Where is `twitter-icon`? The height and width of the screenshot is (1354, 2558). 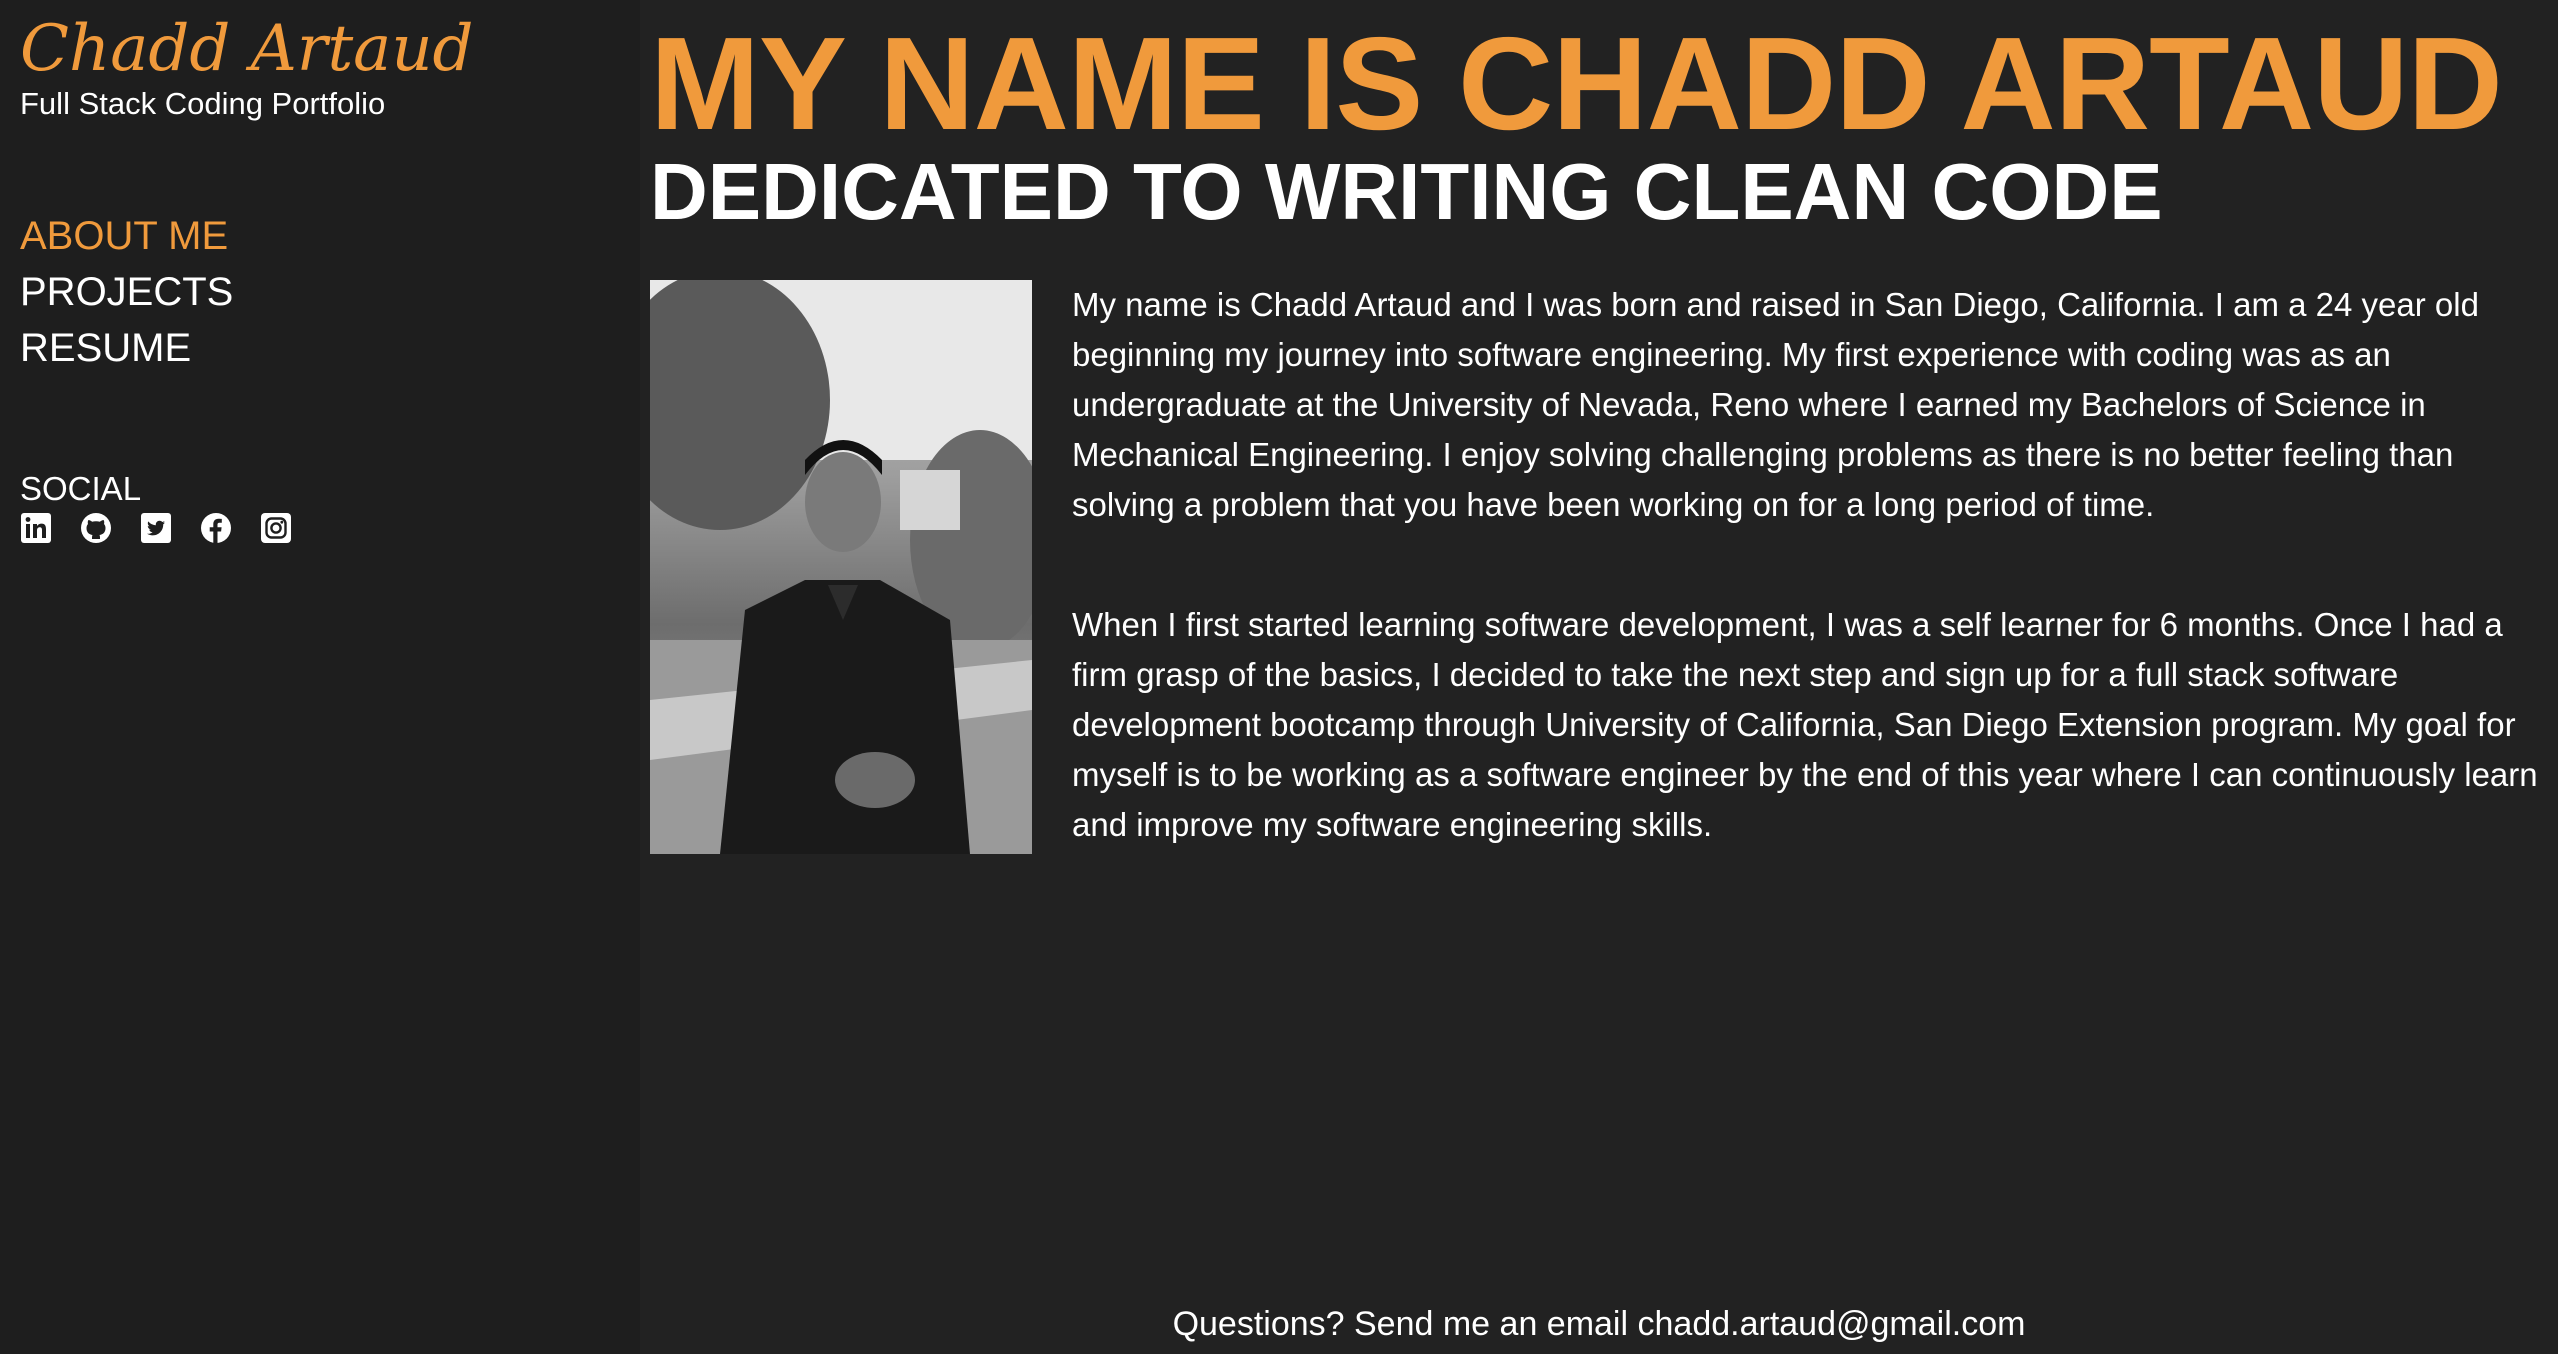
twitter-icon is located at coordinates (156, 528).